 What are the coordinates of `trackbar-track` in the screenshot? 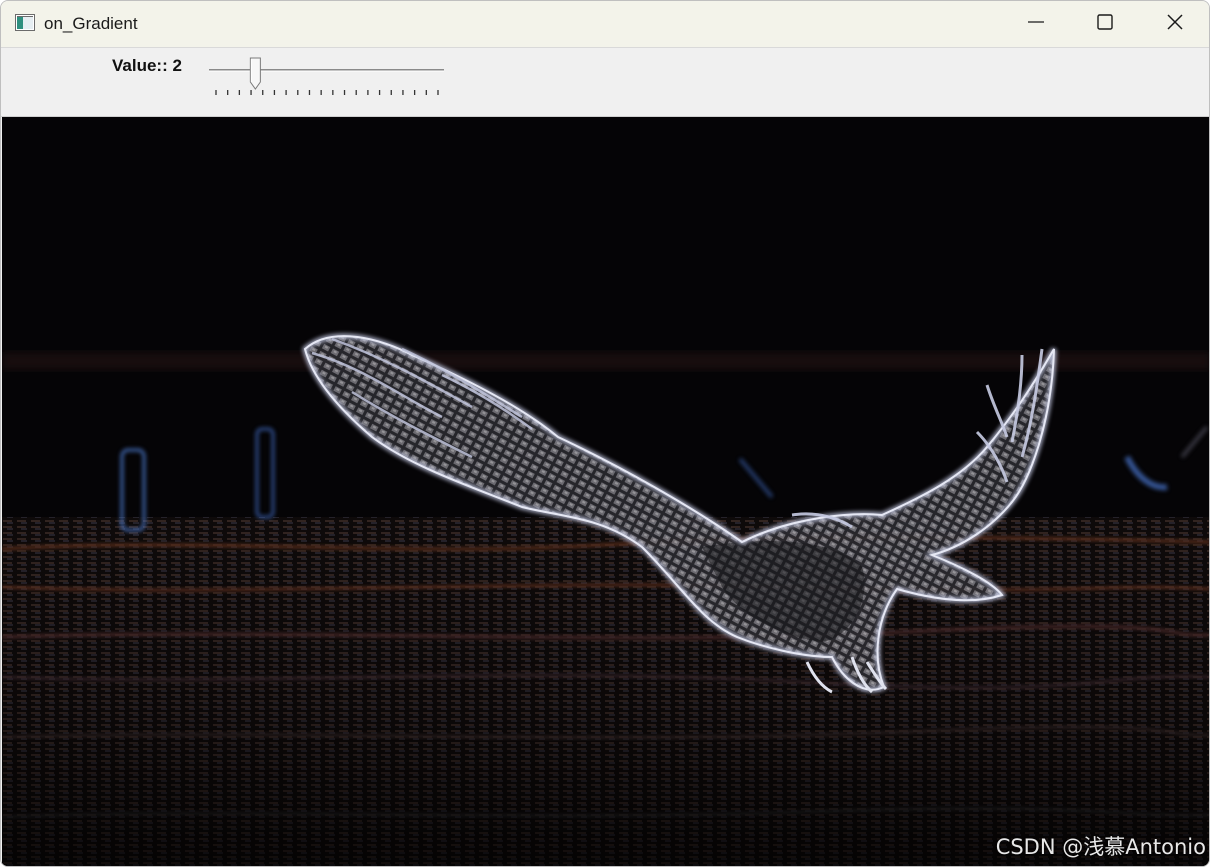 It's located at (326, 70).